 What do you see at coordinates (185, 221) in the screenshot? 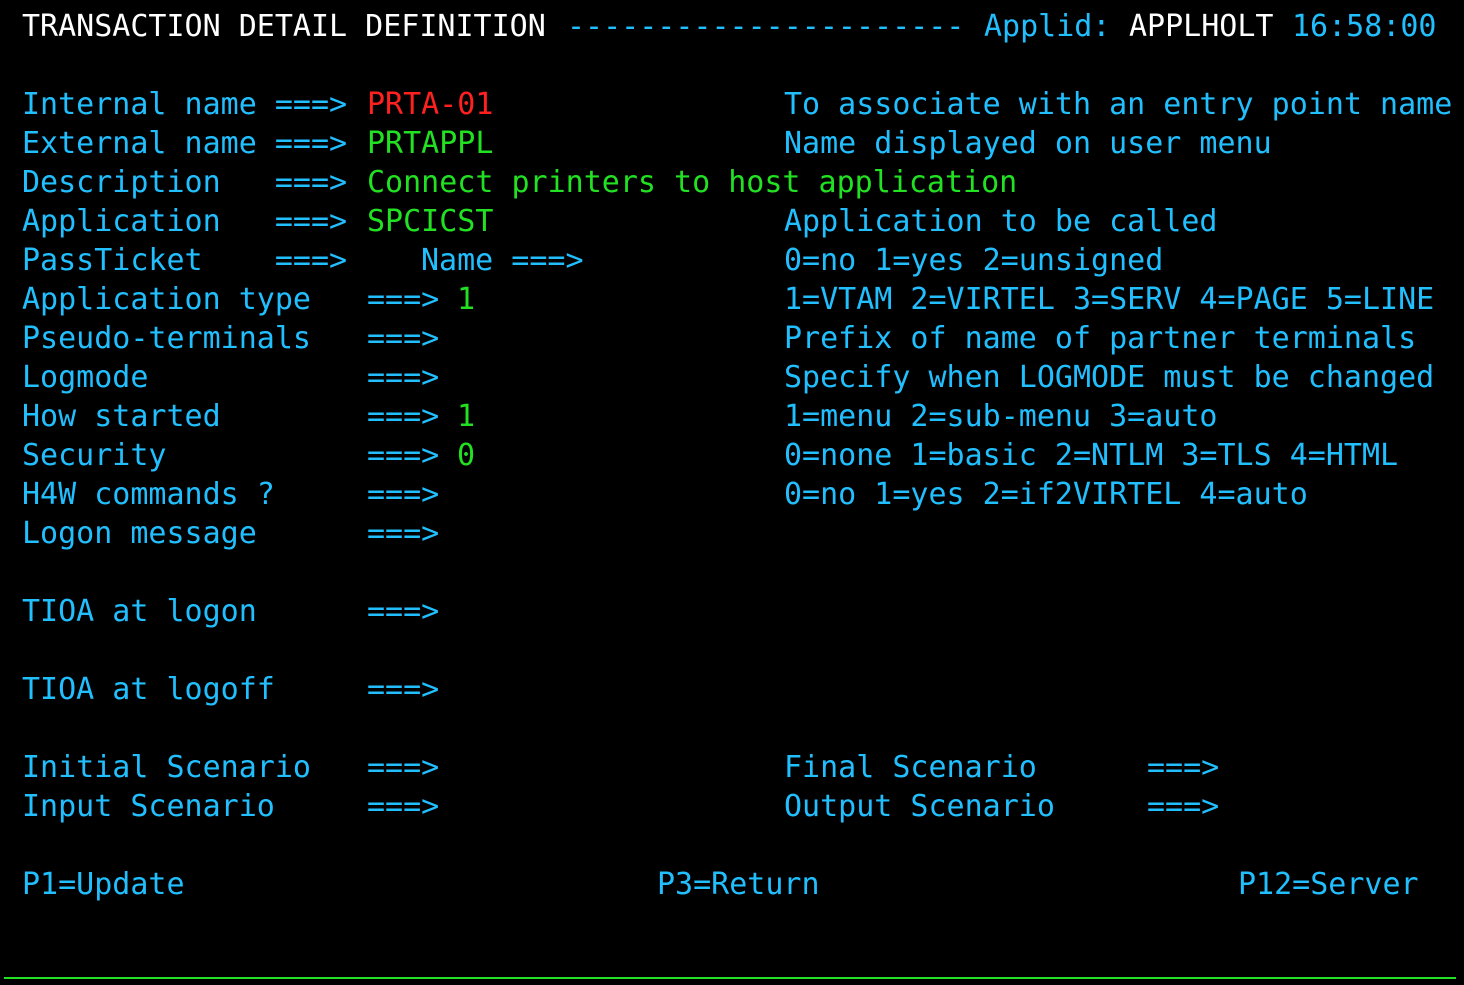
I see `application-label: Application ===>` at bounding box center [185, 221].